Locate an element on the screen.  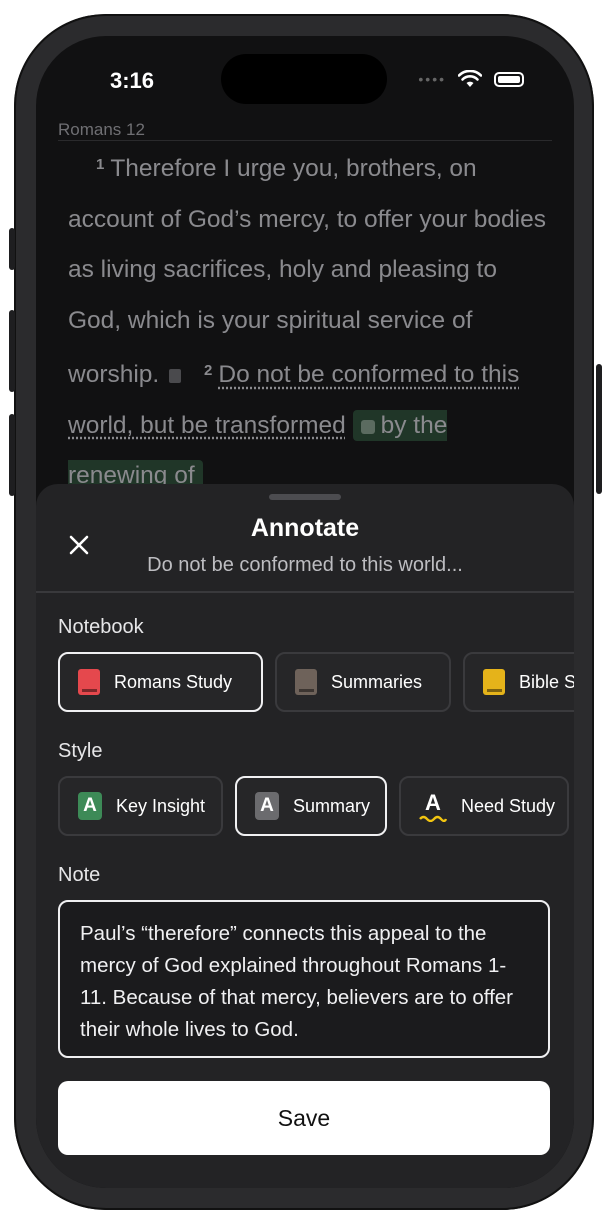
dynamic-island is located at coordinates (304, 79).